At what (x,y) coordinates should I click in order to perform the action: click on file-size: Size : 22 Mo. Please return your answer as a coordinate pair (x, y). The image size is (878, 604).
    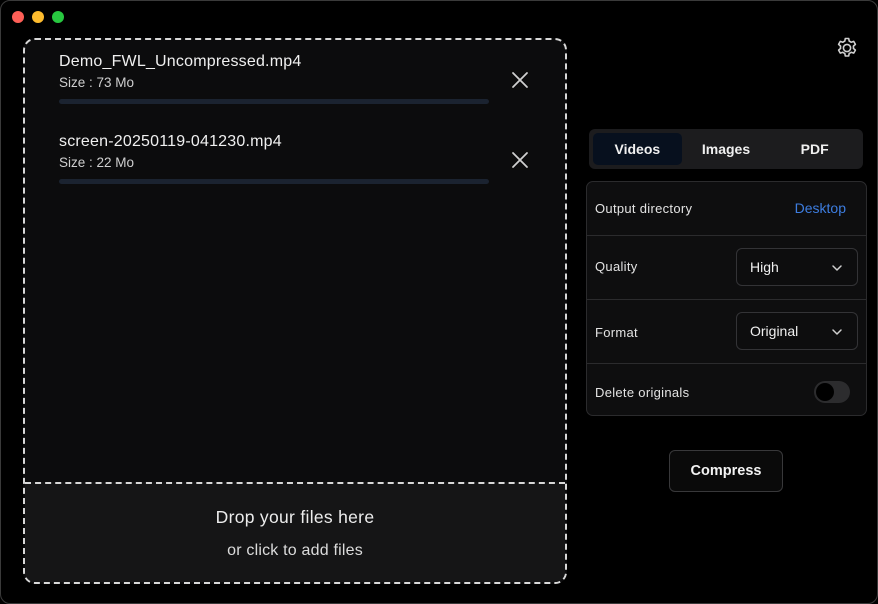
    Looking at the image, I should click on (97, 162).